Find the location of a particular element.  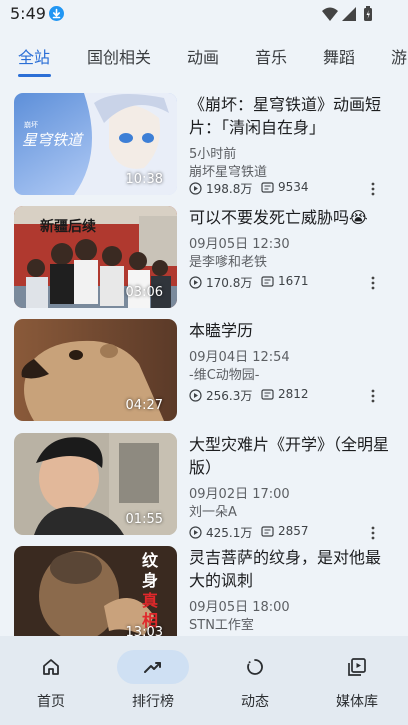

video-title: 灵吉菩萨的纹身，是对他最大的讽刺 is located at coordinates (291, 569).